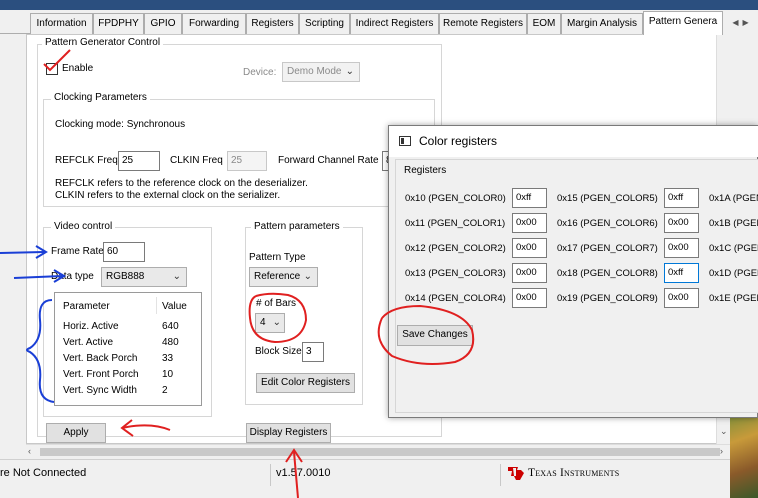  I want to click on tab-remote-registers: Remote Registers, so click(483, 23).